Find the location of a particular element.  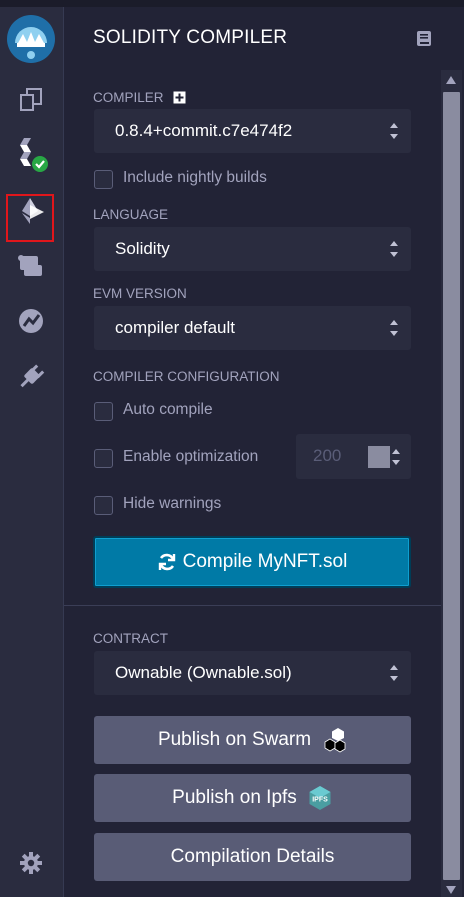

hide-warnings-checkbox is located at coordinates (103, 505).